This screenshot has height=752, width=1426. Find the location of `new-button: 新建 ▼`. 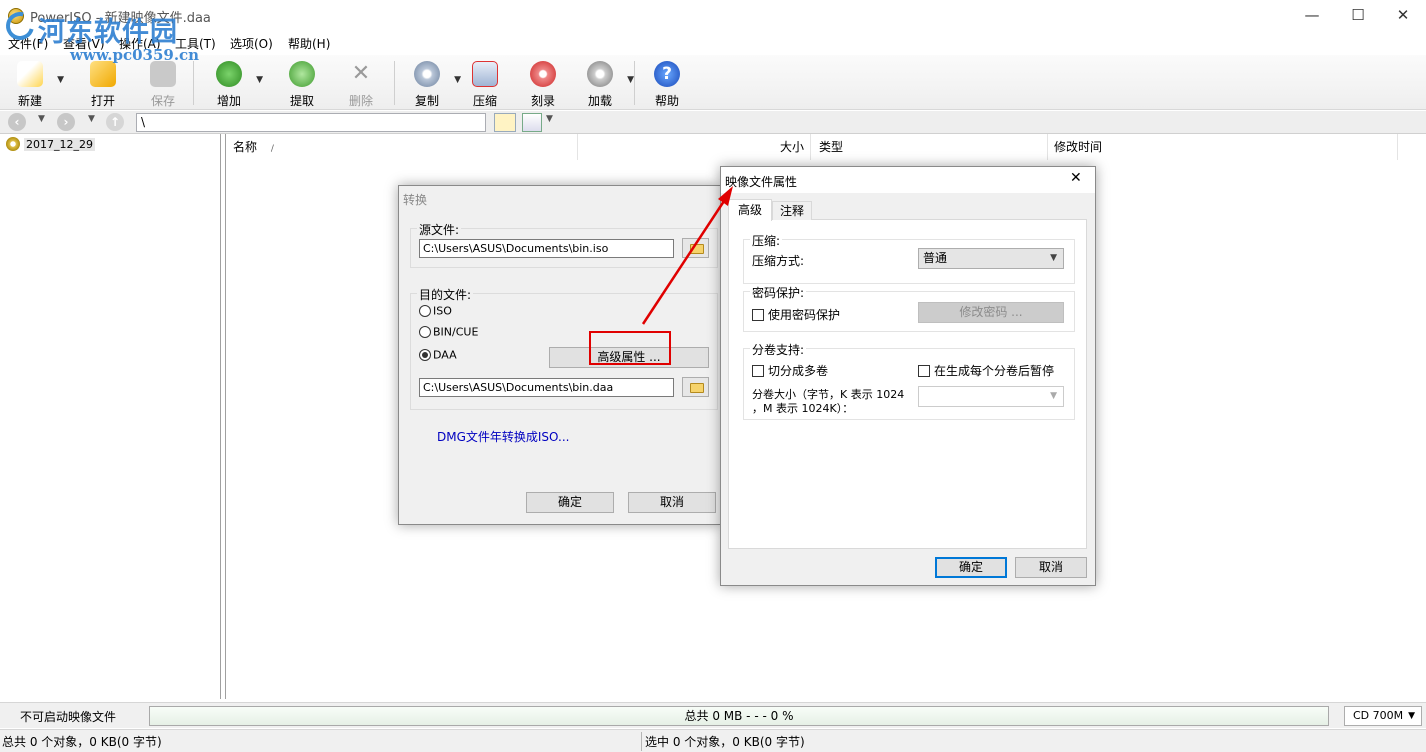

new-button: 新建 ▼ is located at coordinates (35, 85).